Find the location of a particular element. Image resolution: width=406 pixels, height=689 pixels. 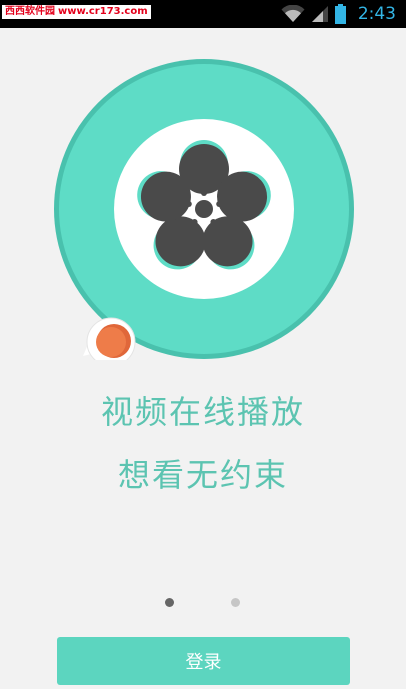

login-button: 登录 is located at coordinates (203, 661).